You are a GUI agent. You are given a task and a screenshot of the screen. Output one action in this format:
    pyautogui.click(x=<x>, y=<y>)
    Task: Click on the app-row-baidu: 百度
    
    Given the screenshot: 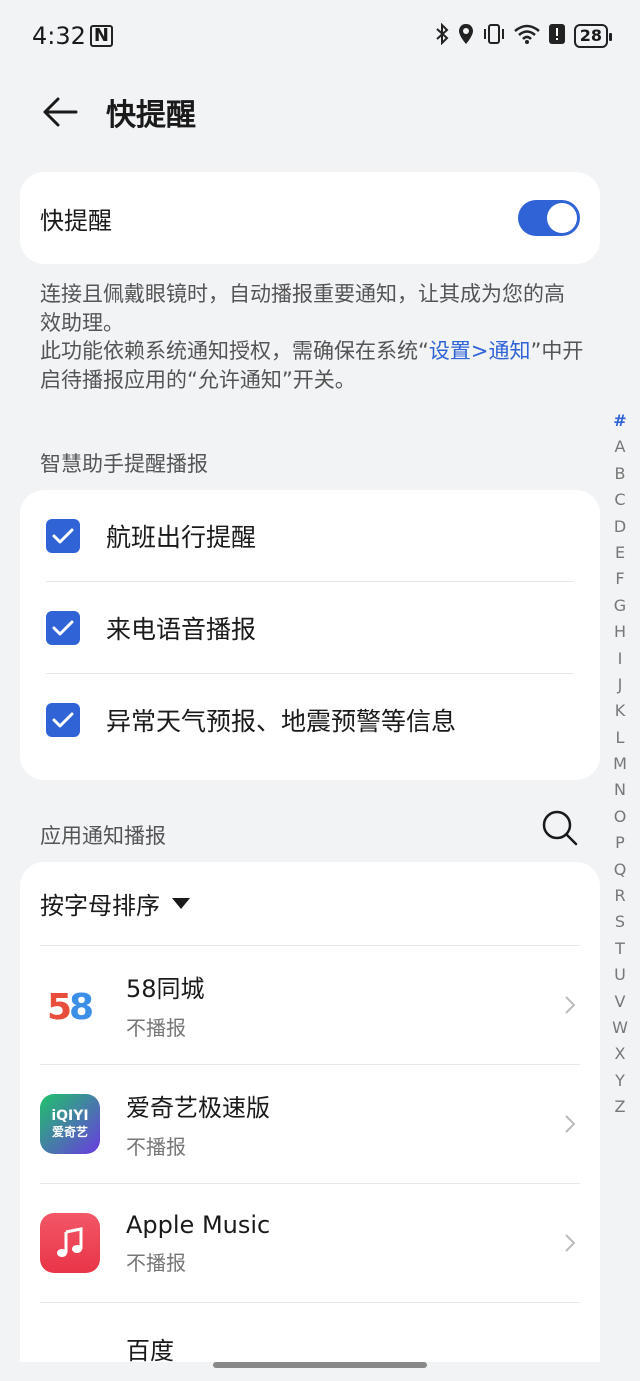 What is the action you would take?
    pyautogui.click(x=310, y=1332)
    